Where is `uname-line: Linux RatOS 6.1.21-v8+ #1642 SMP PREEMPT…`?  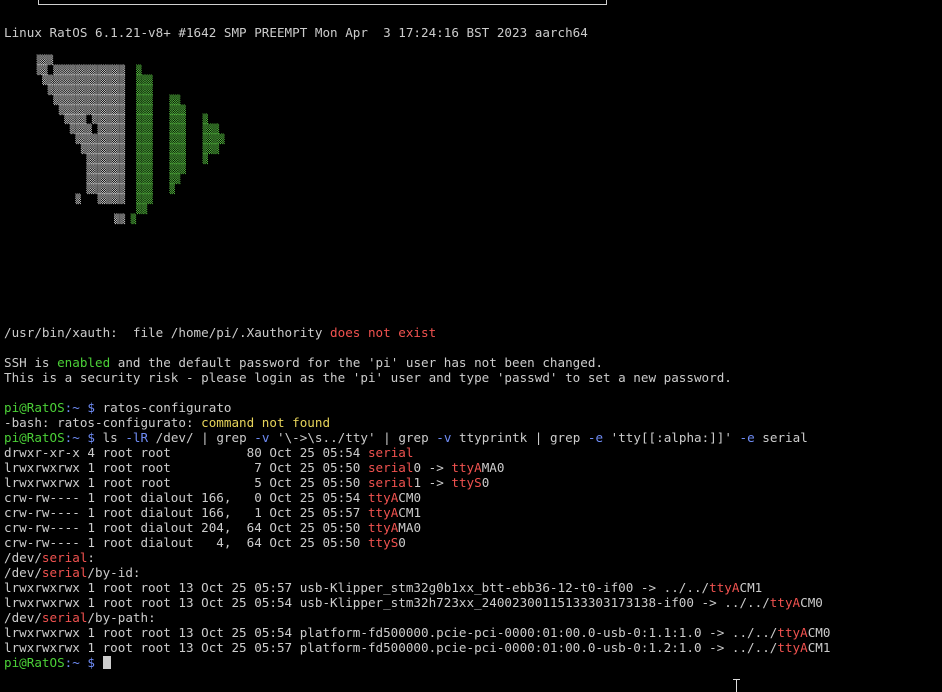
uname-line: Linux RatOS 6.1.21-v8+ #1642 SMP PREEMPT… is located at coordinates (296, 32).